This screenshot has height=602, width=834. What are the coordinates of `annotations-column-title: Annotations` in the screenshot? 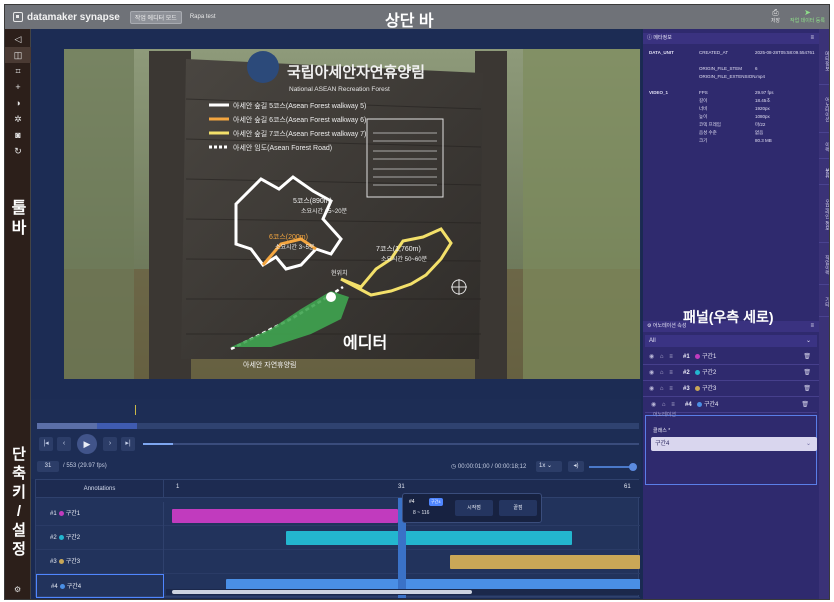 It's located at (100, 489).